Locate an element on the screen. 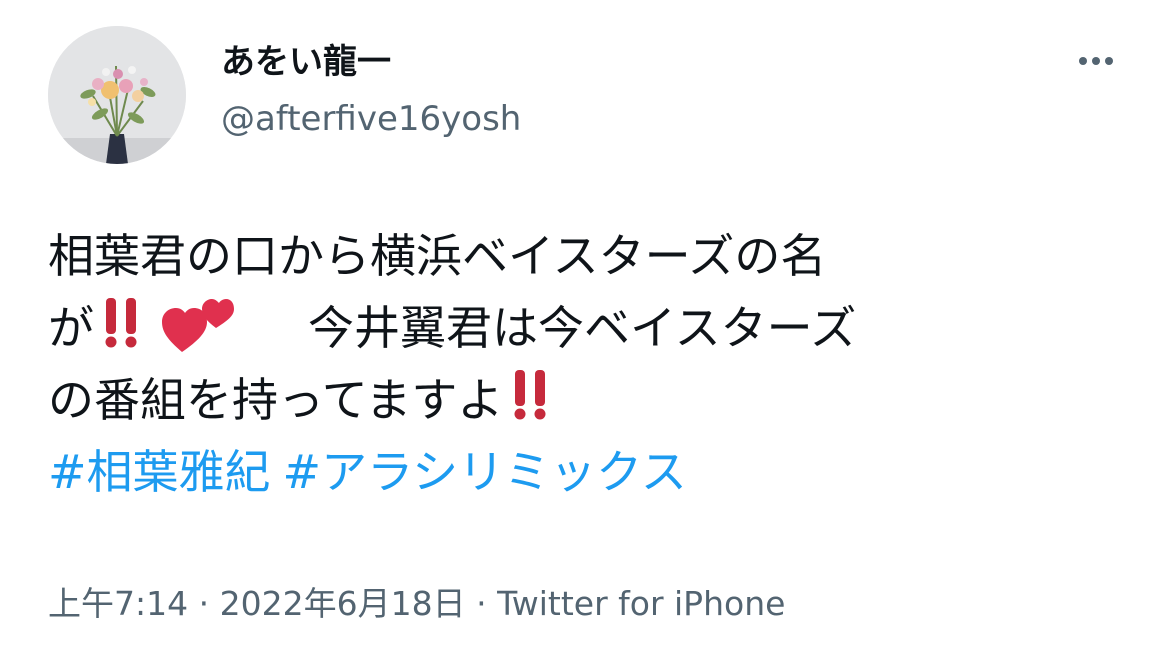 This screenshot has height=666, width=1170. avatar is located at coordinates (117, 95).